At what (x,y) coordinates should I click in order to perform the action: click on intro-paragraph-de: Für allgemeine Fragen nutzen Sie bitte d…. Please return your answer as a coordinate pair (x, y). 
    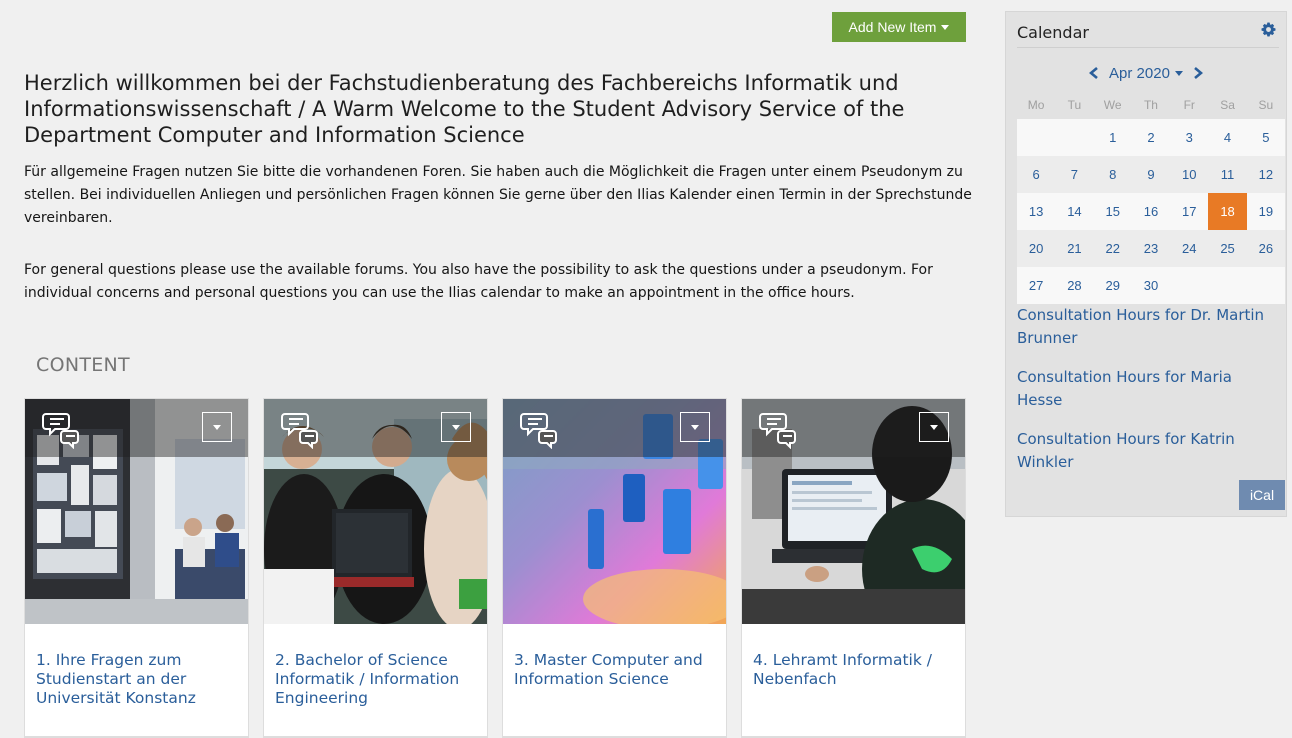
    Looking at the image, I should click on (498, 195).